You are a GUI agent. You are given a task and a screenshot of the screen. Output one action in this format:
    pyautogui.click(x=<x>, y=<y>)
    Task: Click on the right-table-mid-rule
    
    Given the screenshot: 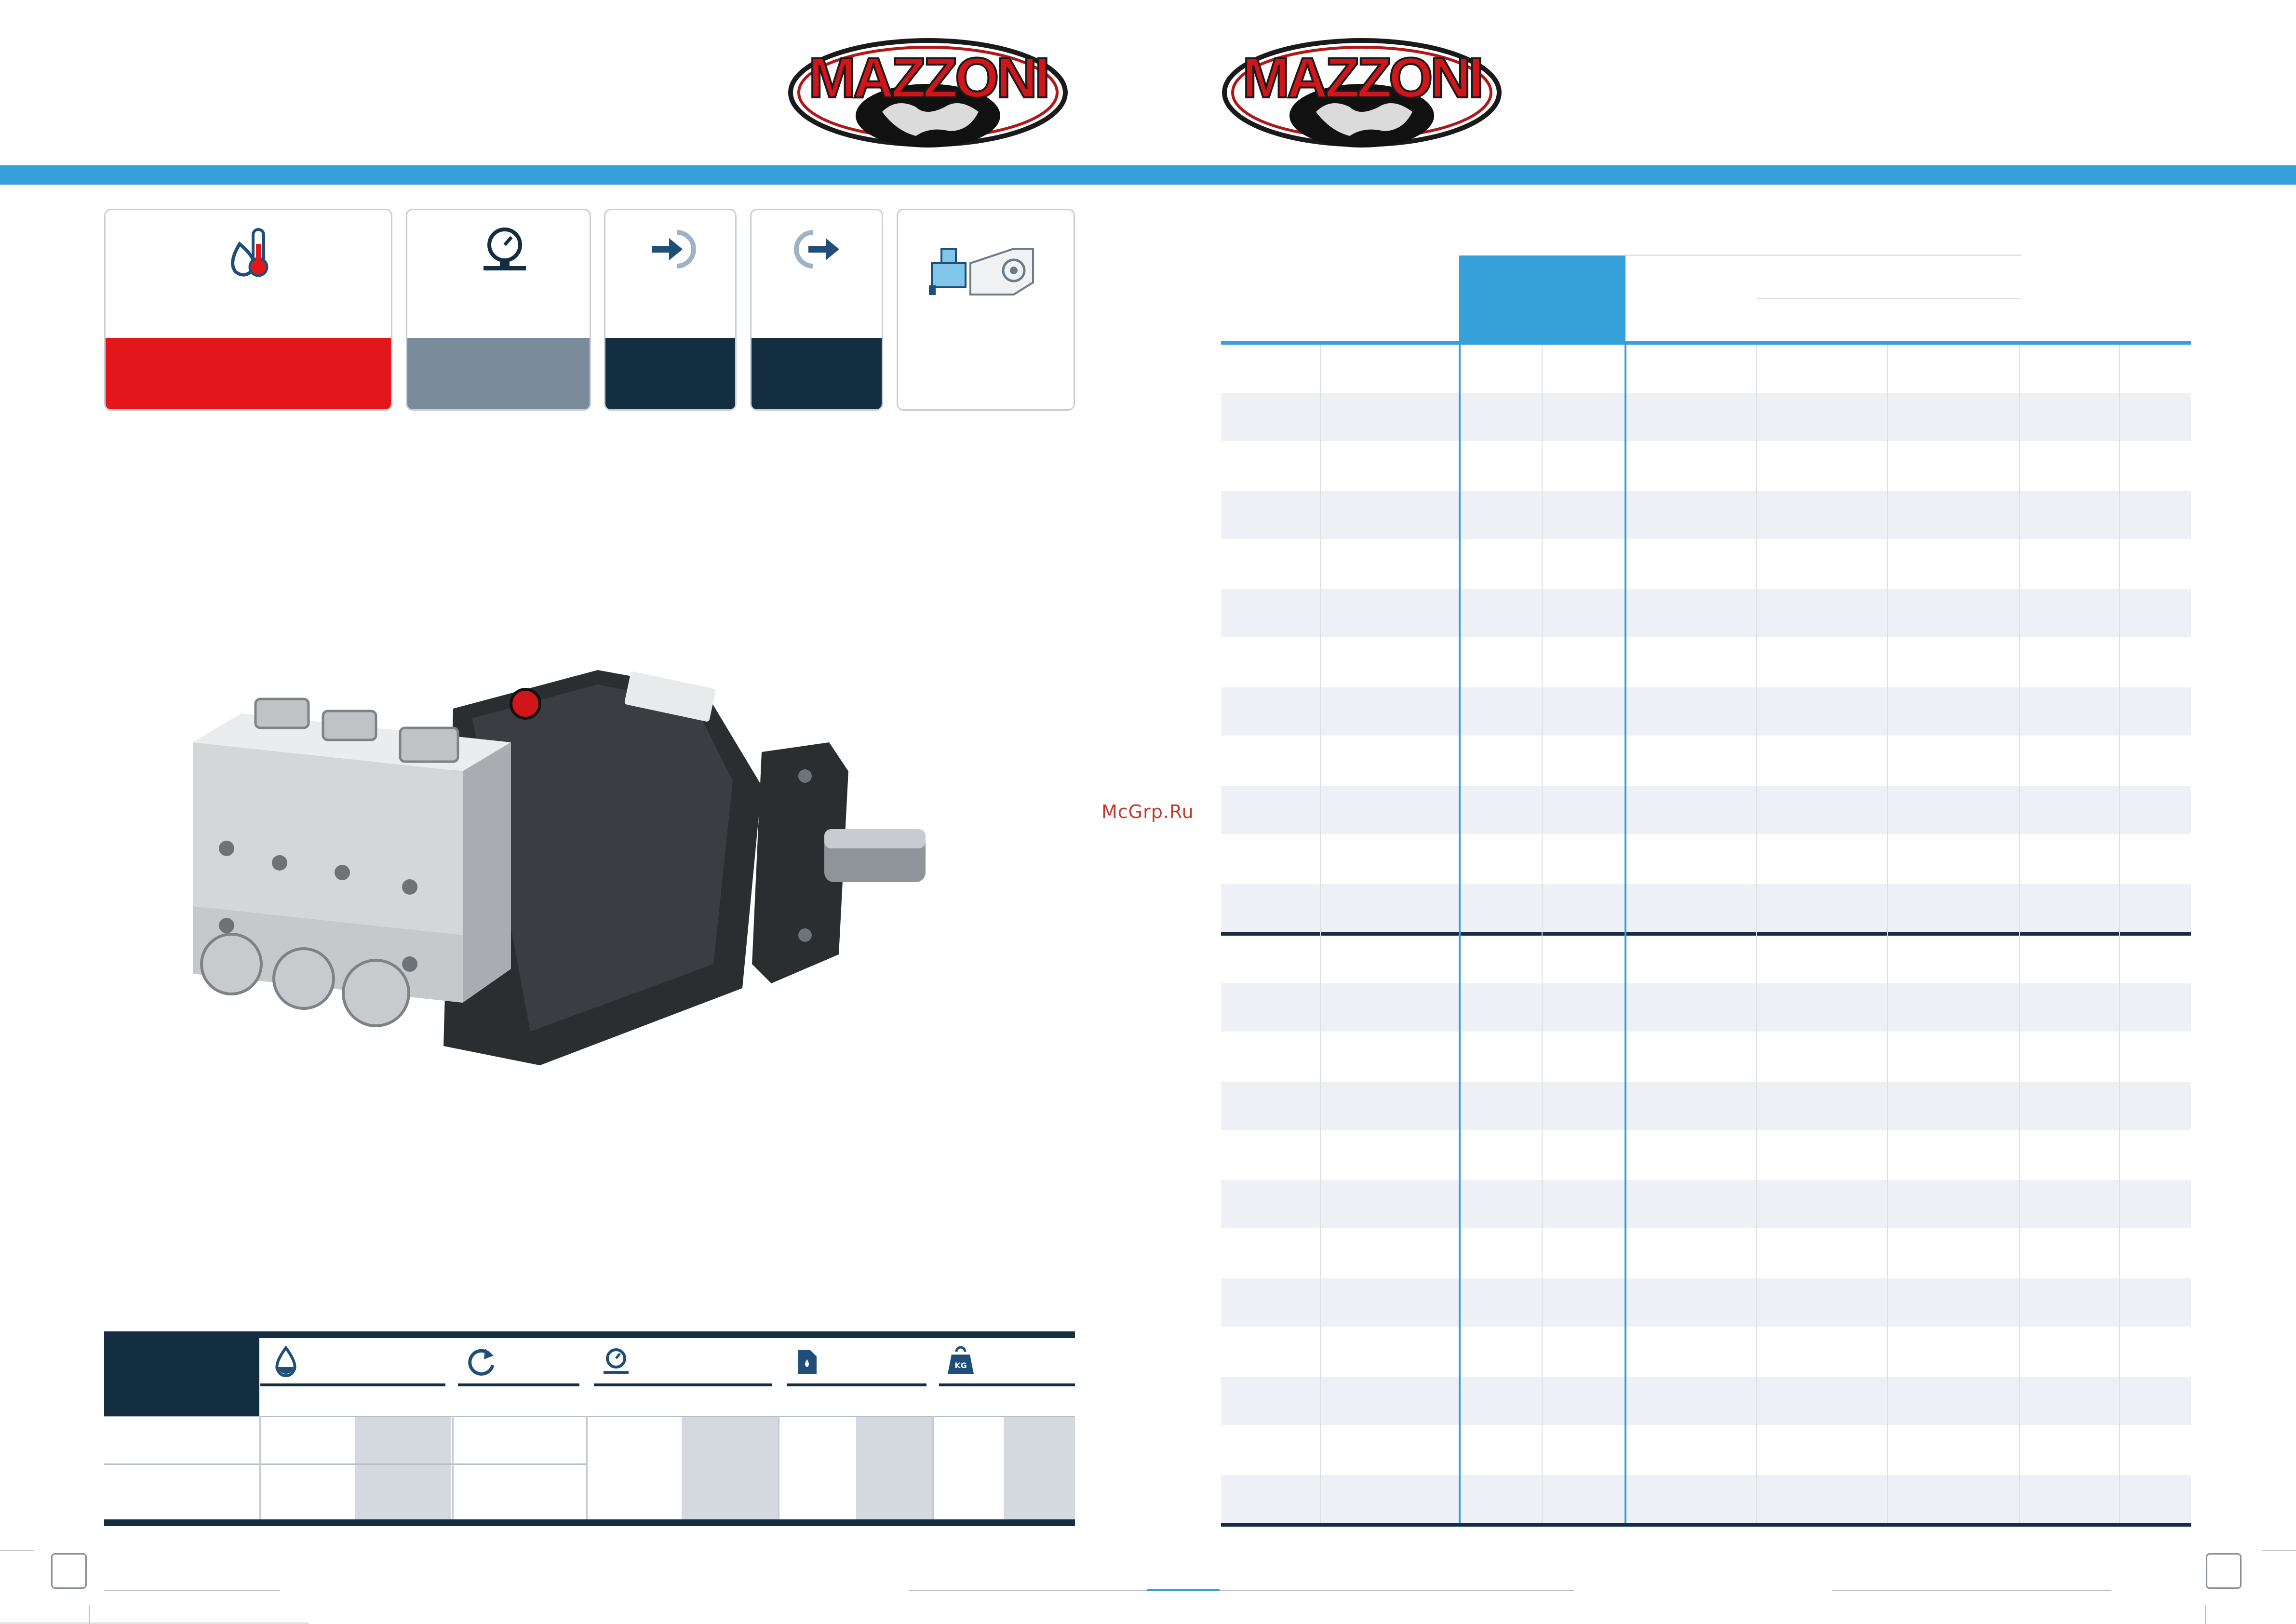 What is the action you would take?
    pyautogui.click(x=1706, y=934)
    